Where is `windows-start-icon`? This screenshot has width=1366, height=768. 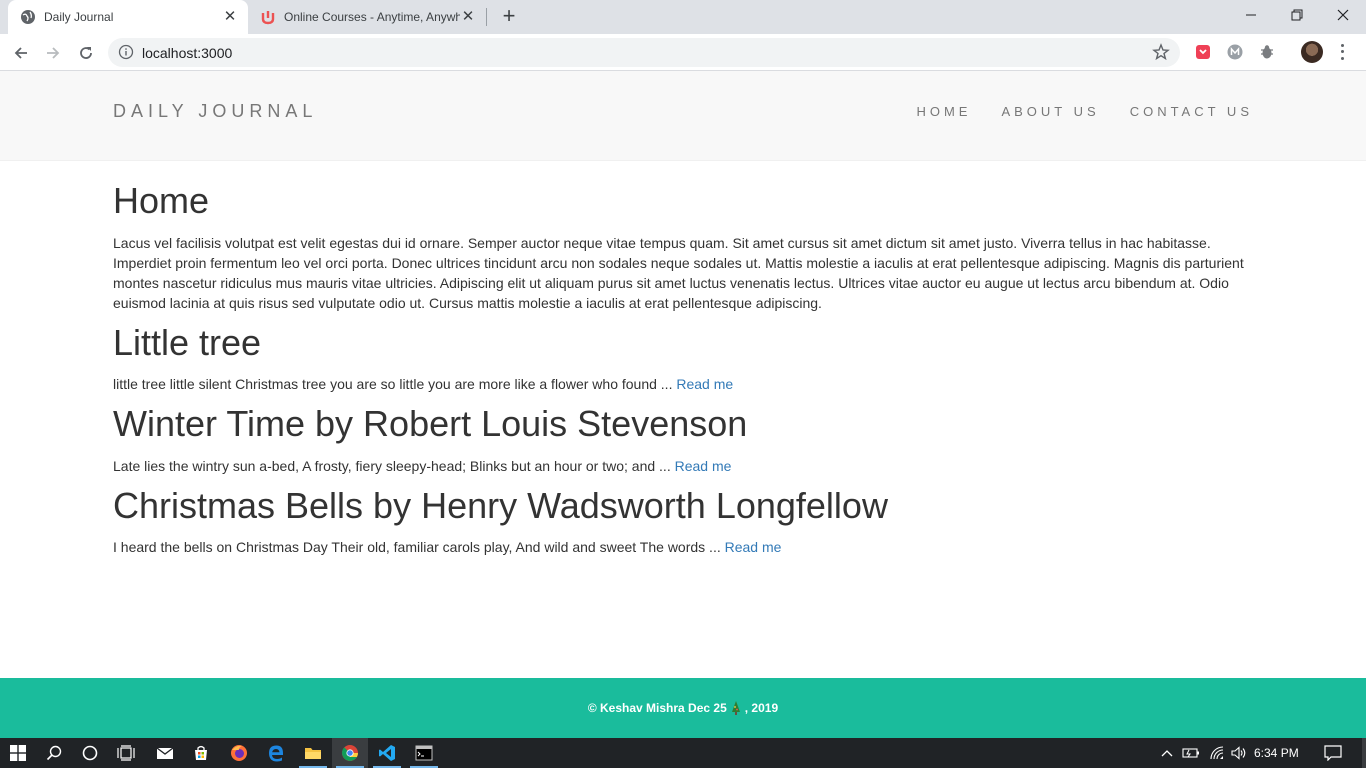 windows-start-icon is located at coordinates (18, 753).